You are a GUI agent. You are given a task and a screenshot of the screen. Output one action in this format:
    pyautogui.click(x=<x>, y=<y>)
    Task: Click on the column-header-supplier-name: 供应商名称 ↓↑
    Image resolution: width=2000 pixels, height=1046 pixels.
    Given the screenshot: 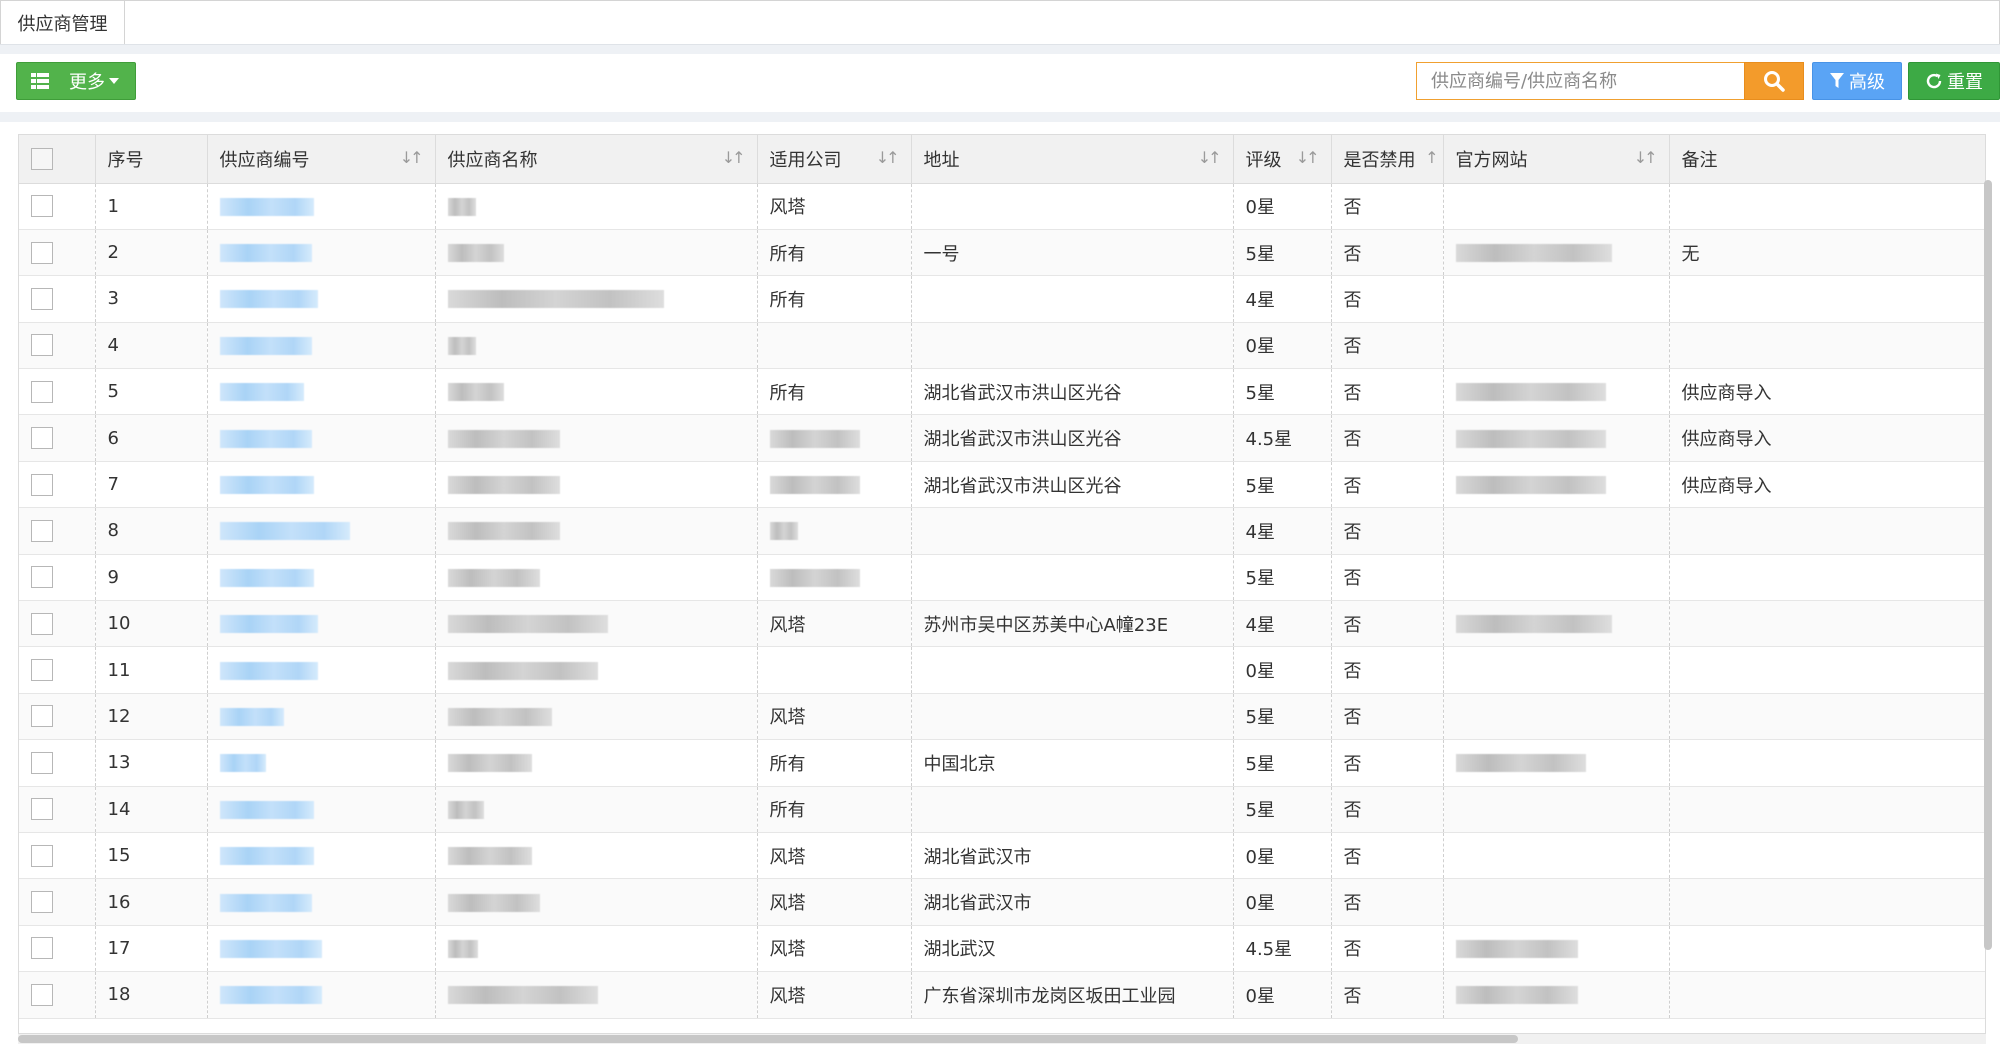 What is the action you would take?
    pyautogui.click(x=596, y=159)
    